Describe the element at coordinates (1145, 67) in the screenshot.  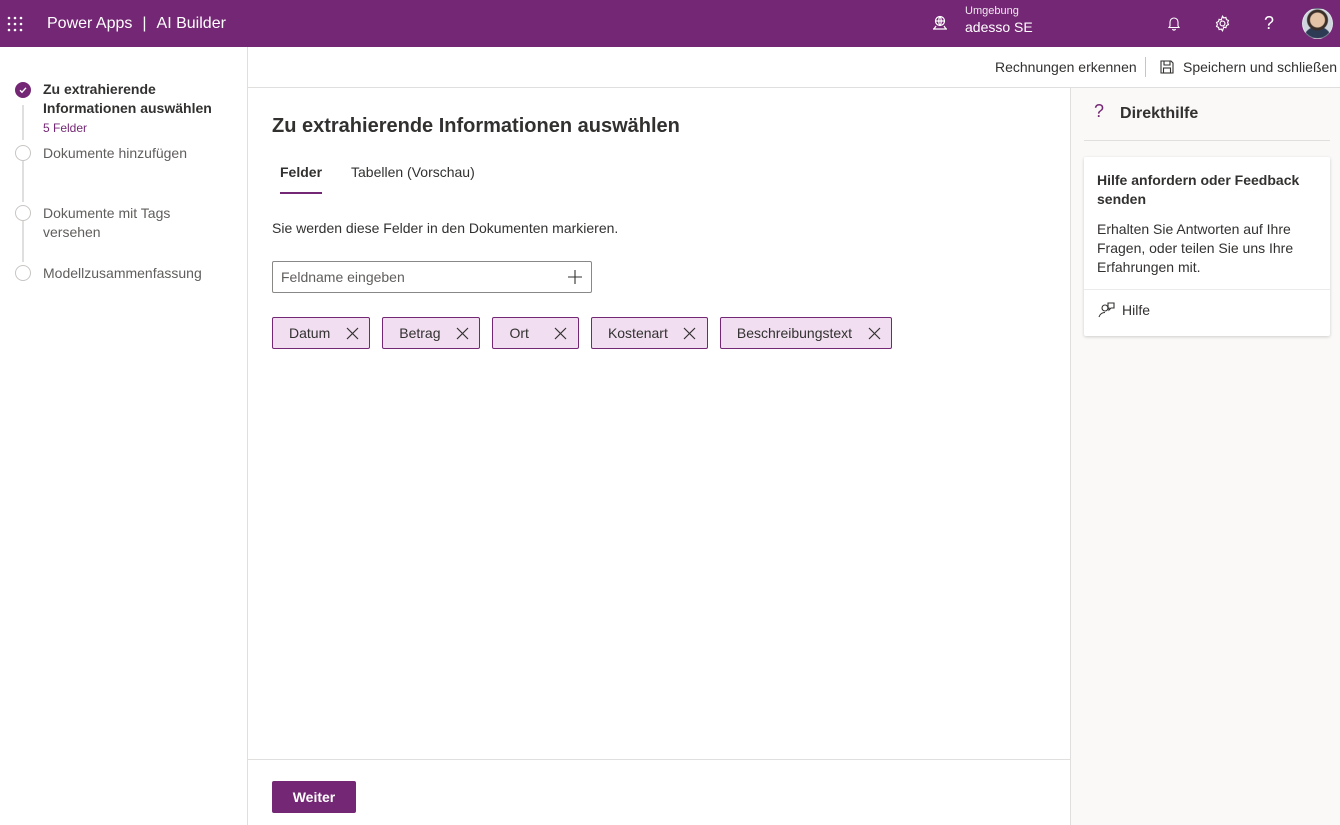
I see `command-divider` at that location.